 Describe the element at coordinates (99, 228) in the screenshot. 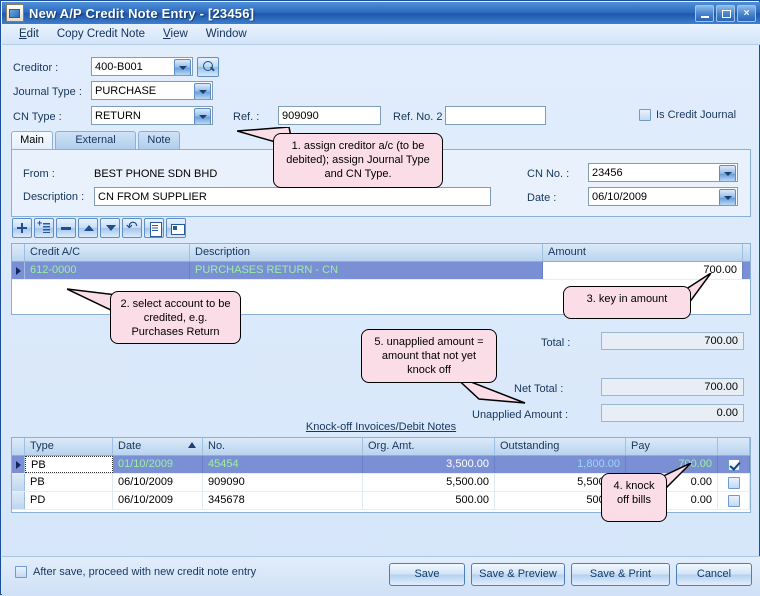

I see `grid-row-toolbar` at that location.